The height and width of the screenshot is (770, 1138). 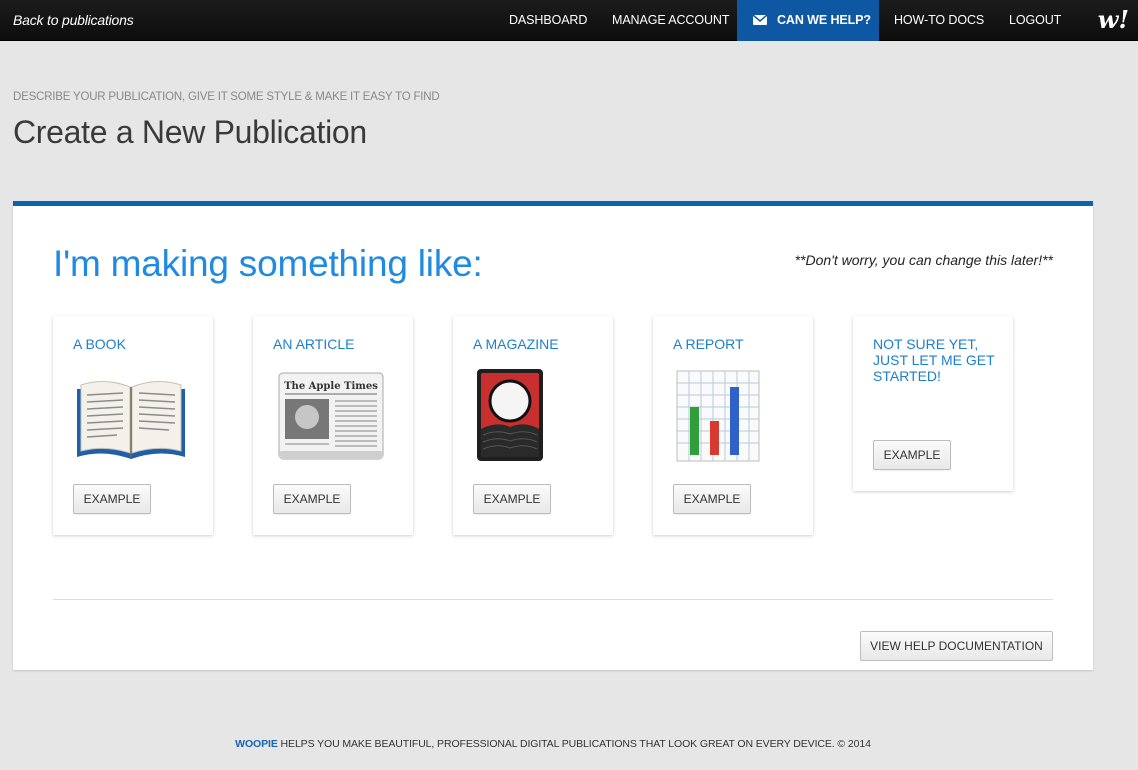 What do you see at coordinates (131, 420) in the screenshot?
I see `open-book-icon` at bounding box center [131, 420].